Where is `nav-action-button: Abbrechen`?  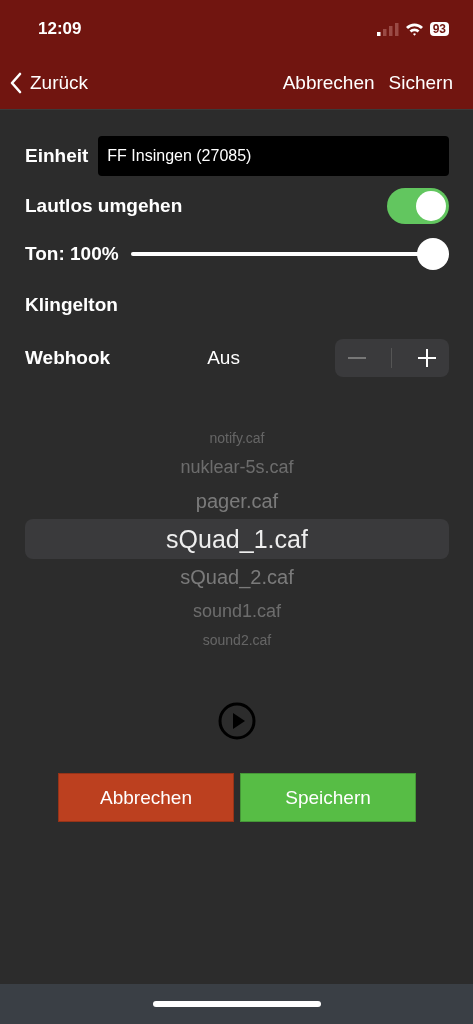 nav-action-button: Abbrechen is located at coordinates (328, 83).